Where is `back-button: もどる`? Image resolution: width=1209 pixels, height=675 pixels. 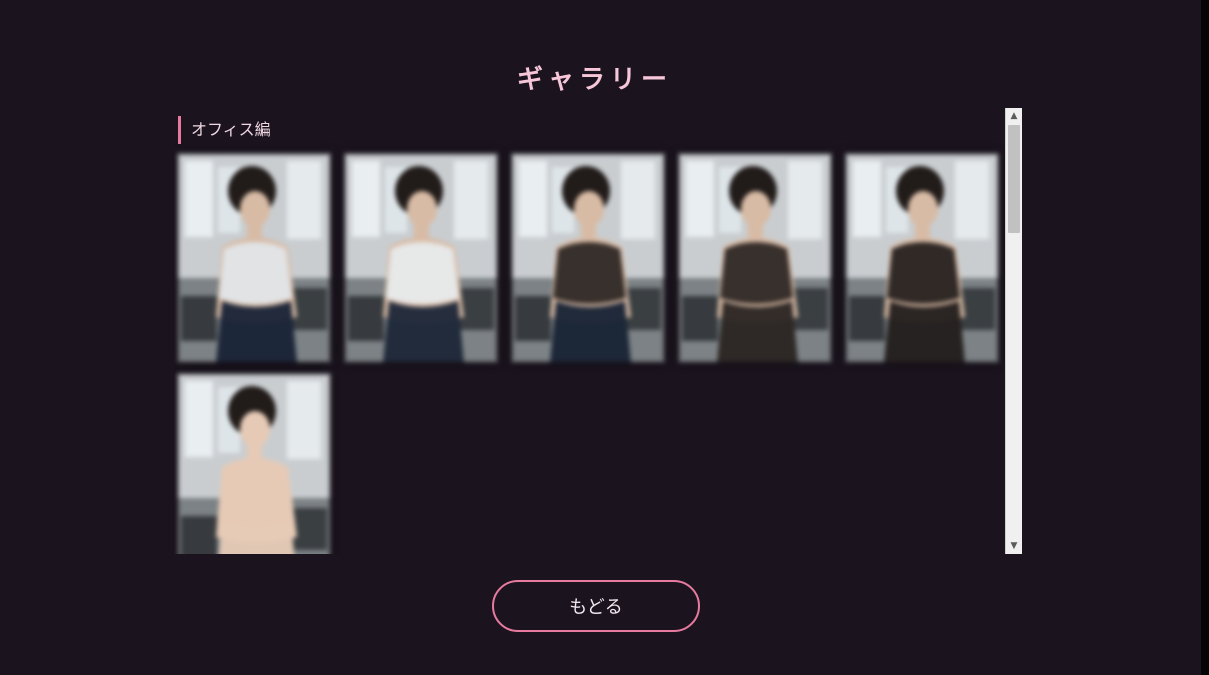 back-button: もどる is located at coordinates (596, 606).